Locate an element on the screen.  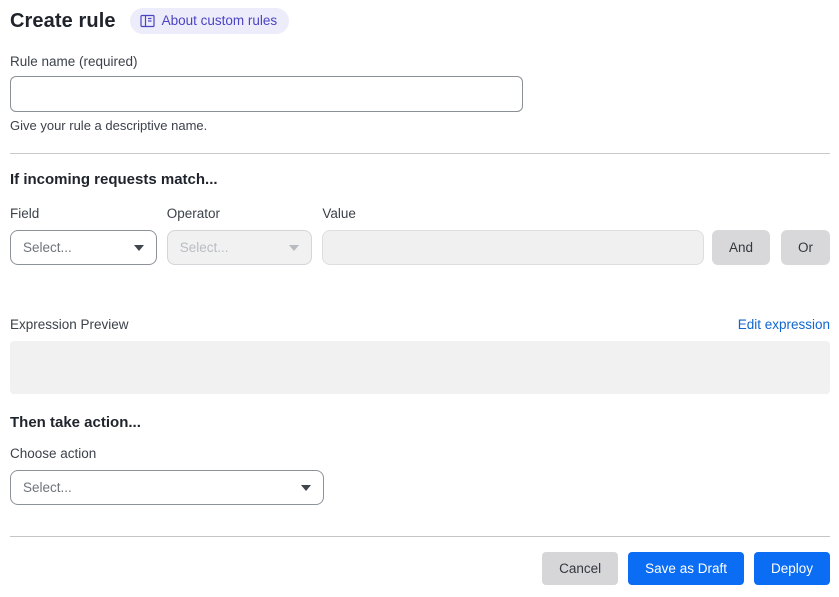
or-button: Or is located at coordinates (805, 247).